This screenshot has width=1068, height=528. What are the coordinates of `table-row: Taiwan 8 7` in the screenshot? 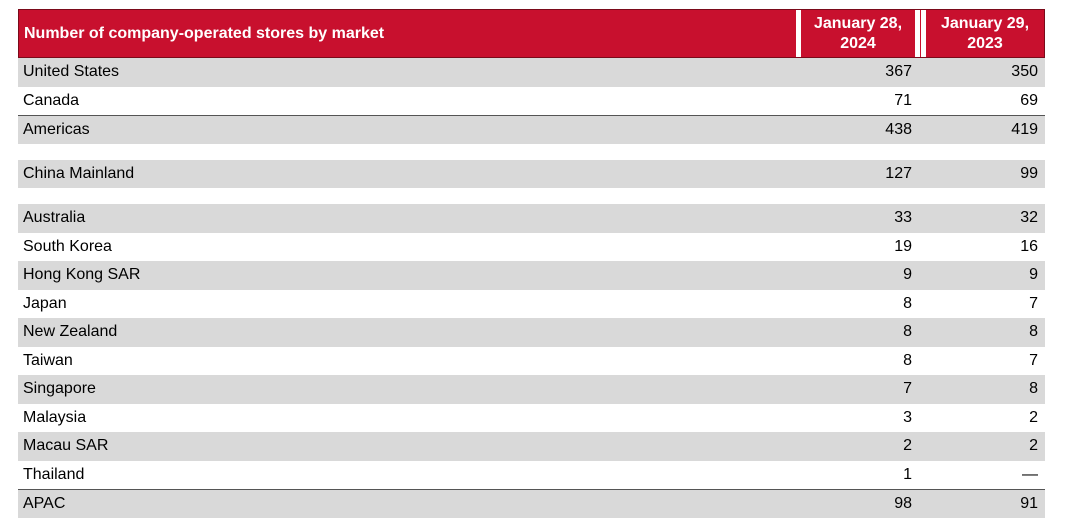 It's located at (531, 361).